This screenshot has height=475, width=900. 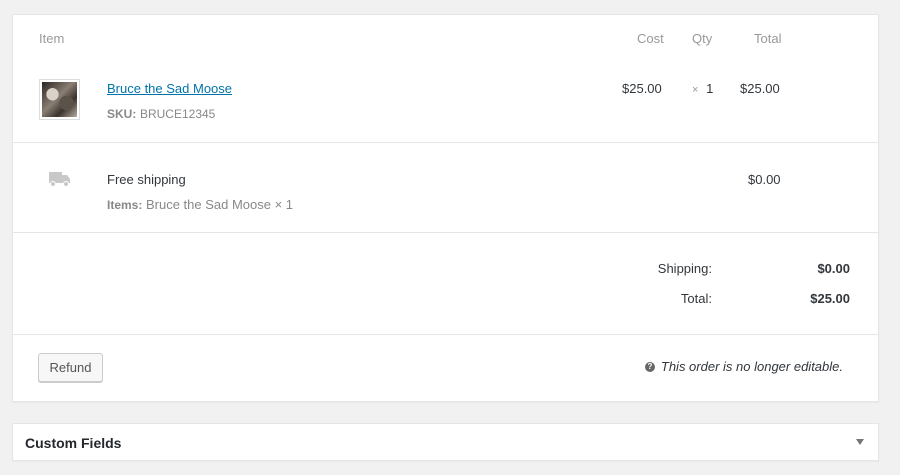 I want to click on header-cost: Cost, so click(x=650, y=38).